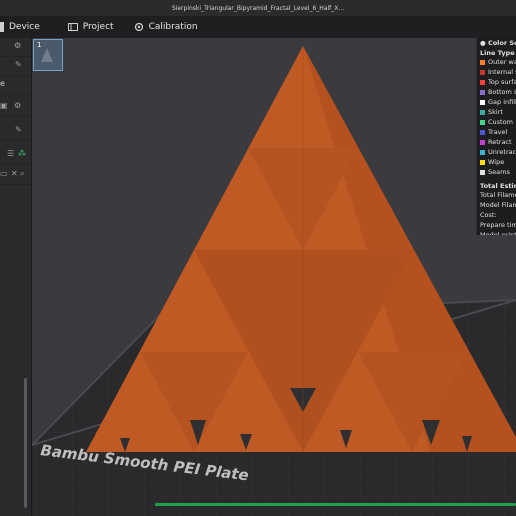 The height and width of the screenshot is (516, 516). I want to click on estimate-row: Cost:, so click(488, 215).